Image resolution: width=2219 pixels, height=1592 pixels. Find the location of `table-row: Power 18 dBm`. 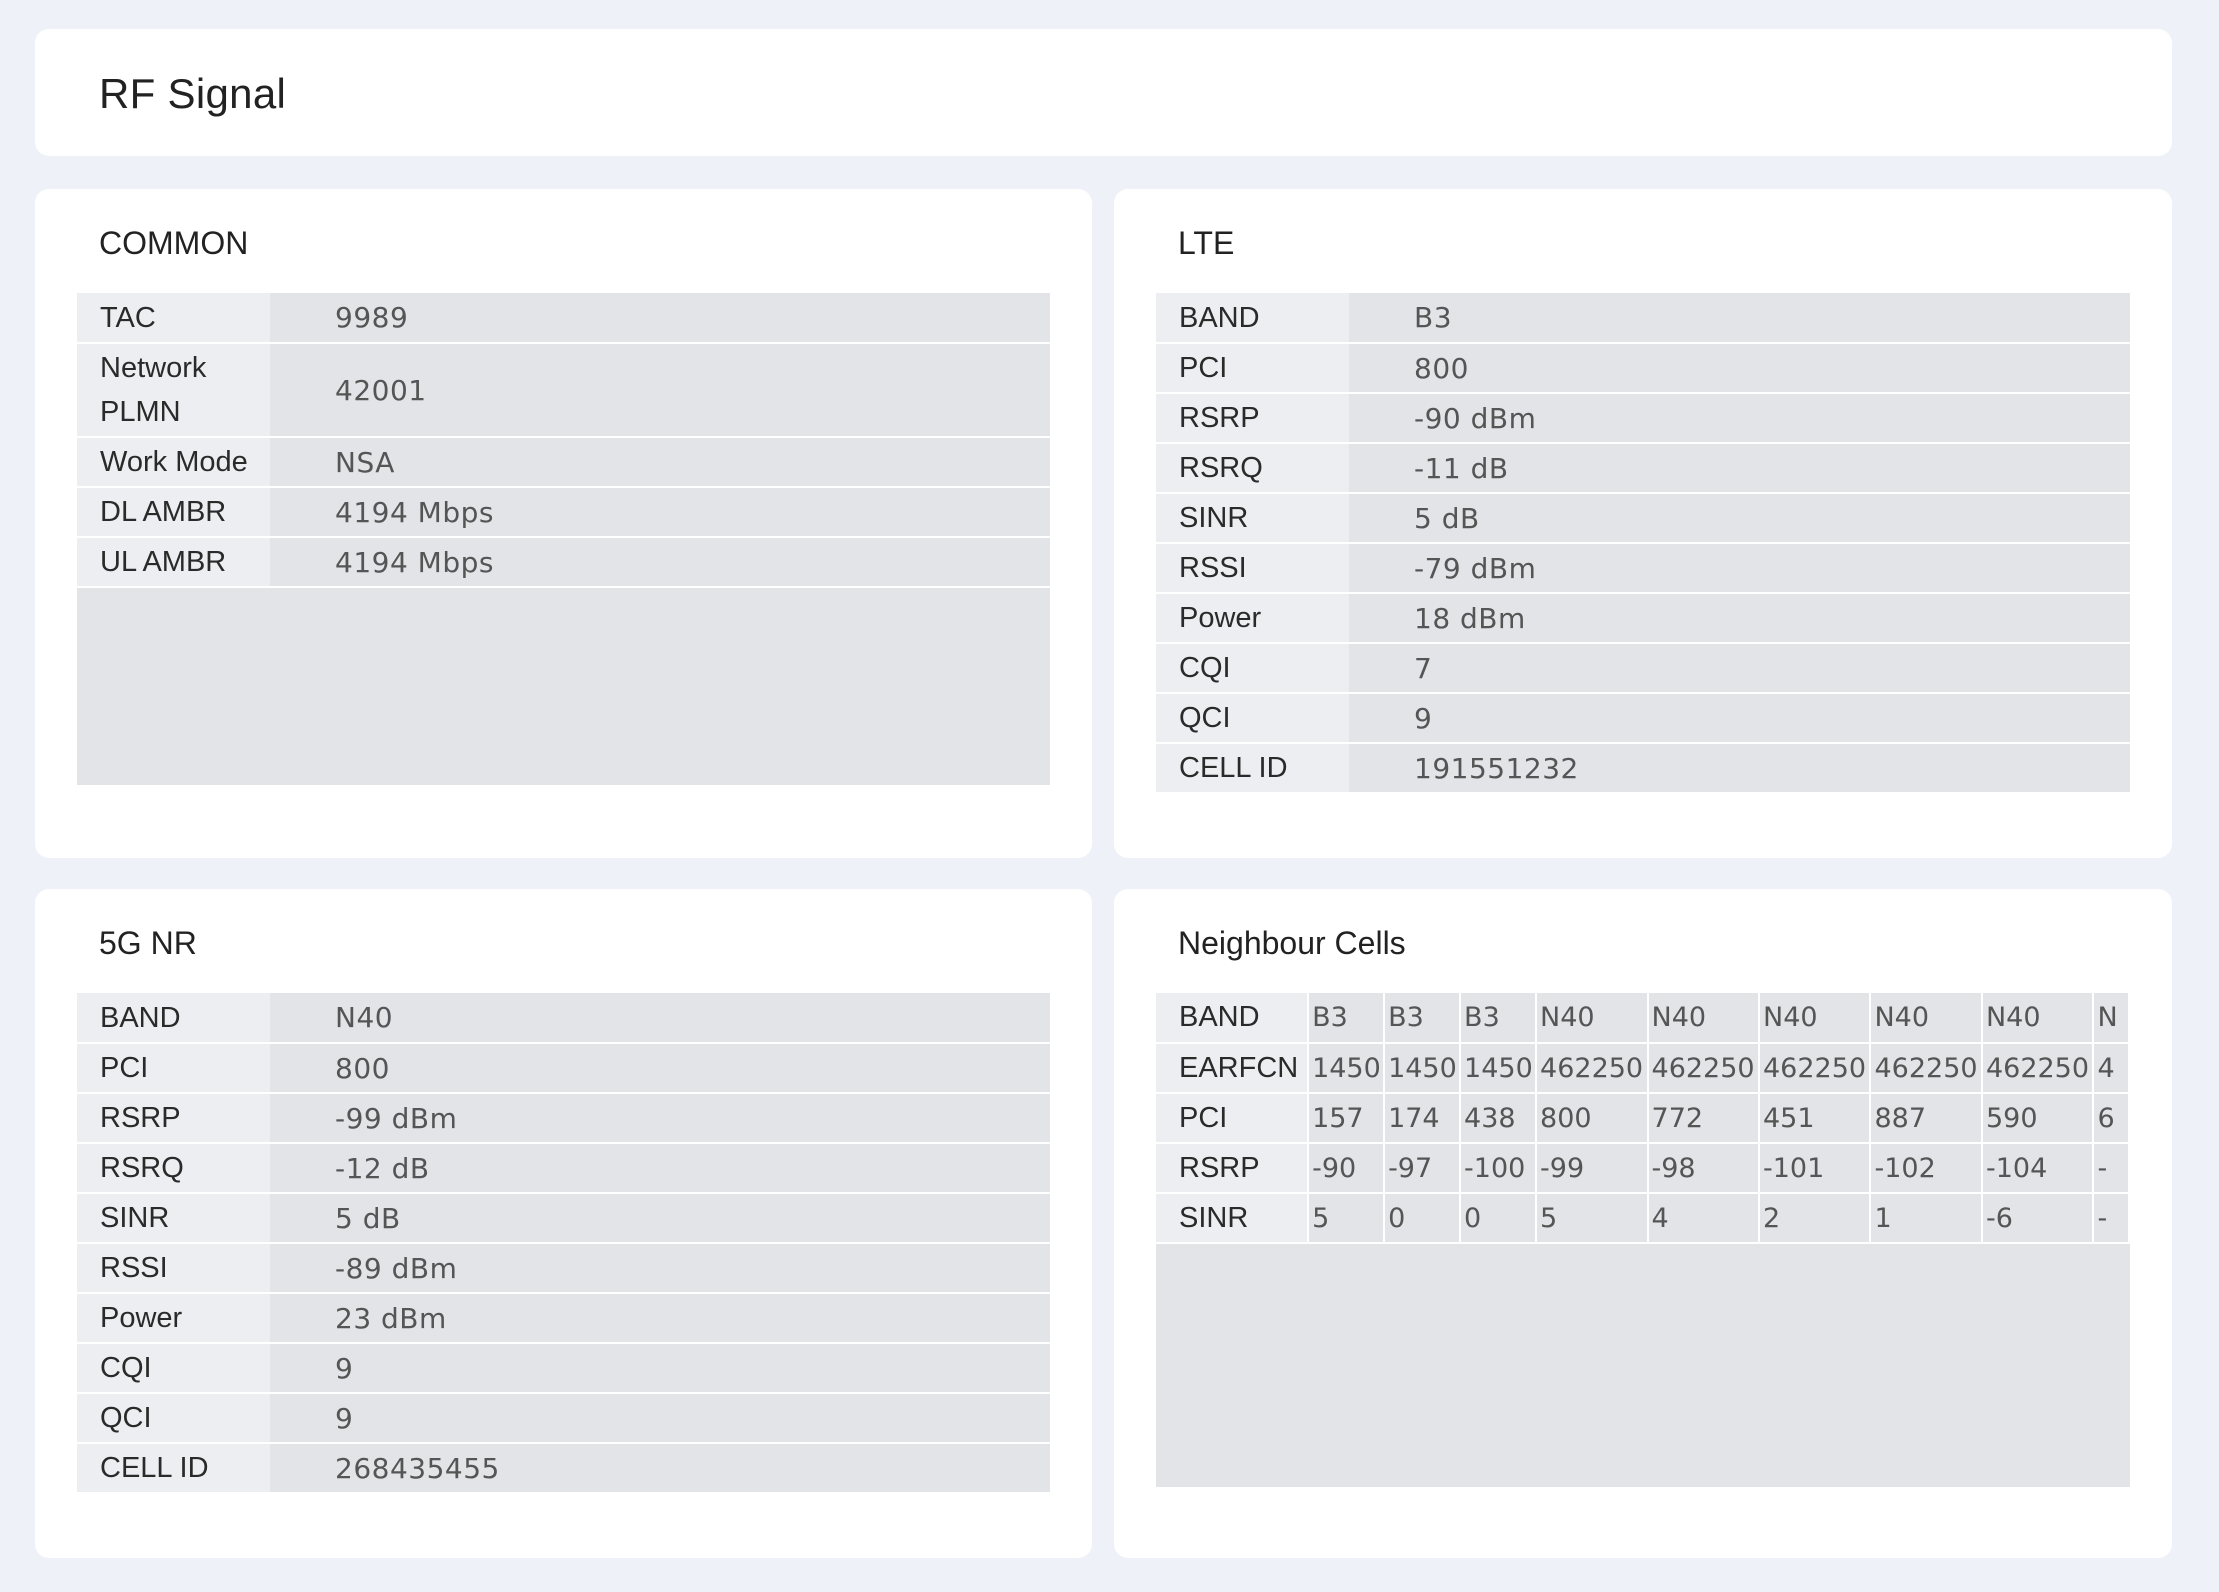

table-row: Power 18 dBm is located at coordinates (1643, 618).